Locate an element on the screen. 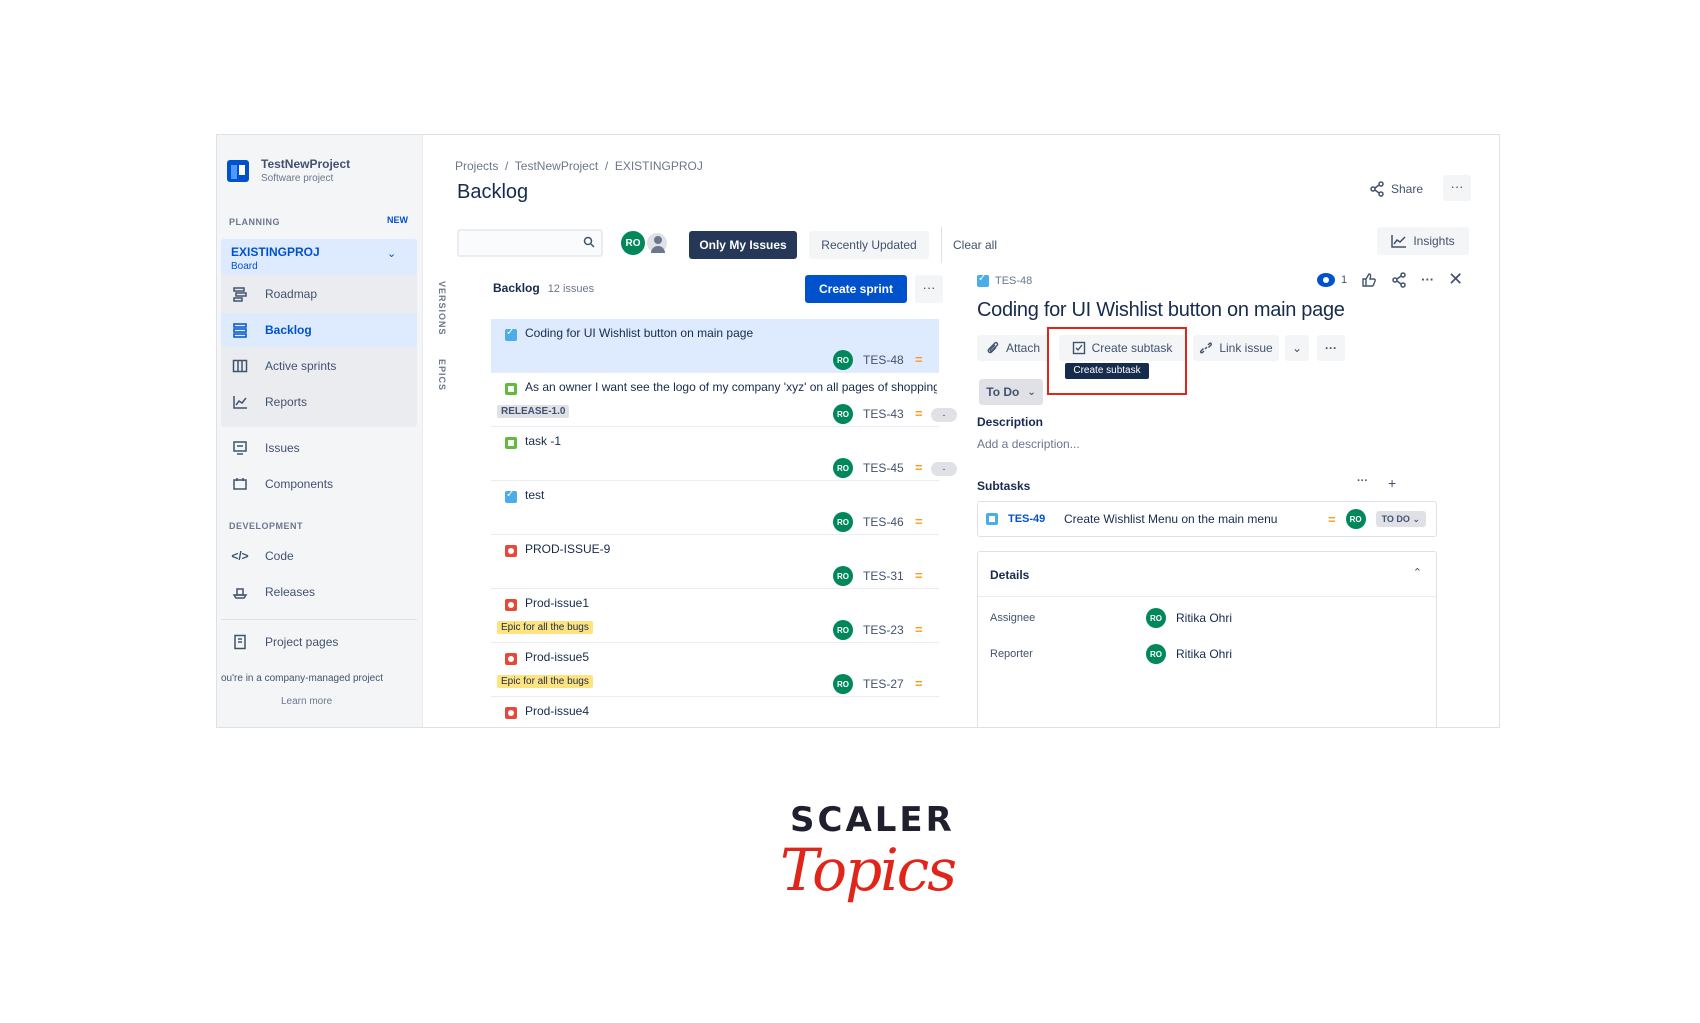  clear-all-button: Clear all is located at coordinates (975, 245).